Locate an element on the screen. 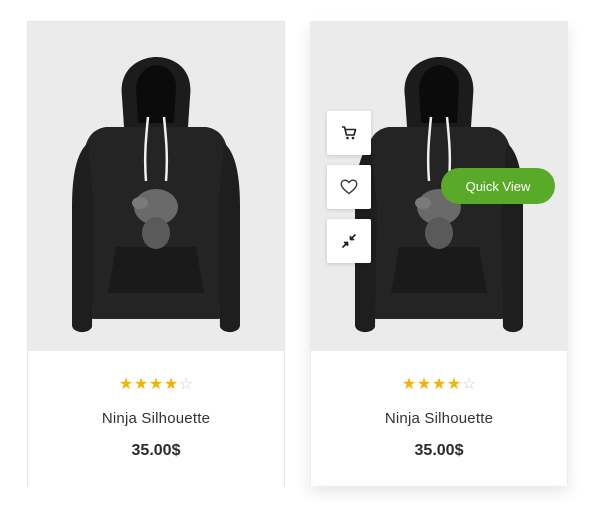  add-to-cart-button is located at coordinates (349, 133).